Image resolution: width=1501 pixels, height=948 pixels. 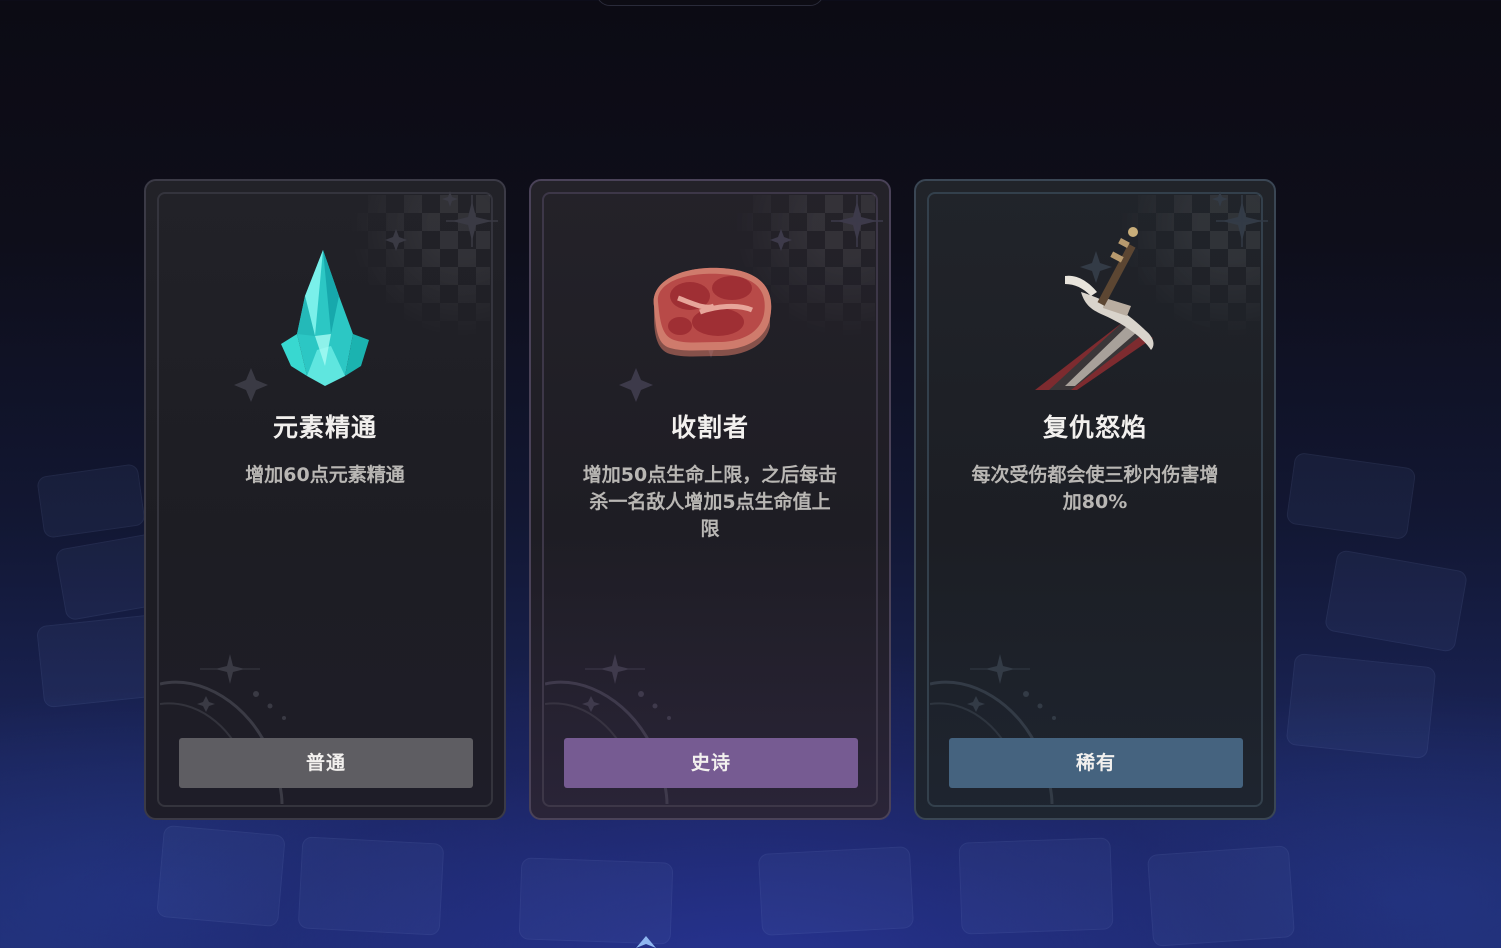 I want to click on card-title: 收割者, so click(x=709, y=427).